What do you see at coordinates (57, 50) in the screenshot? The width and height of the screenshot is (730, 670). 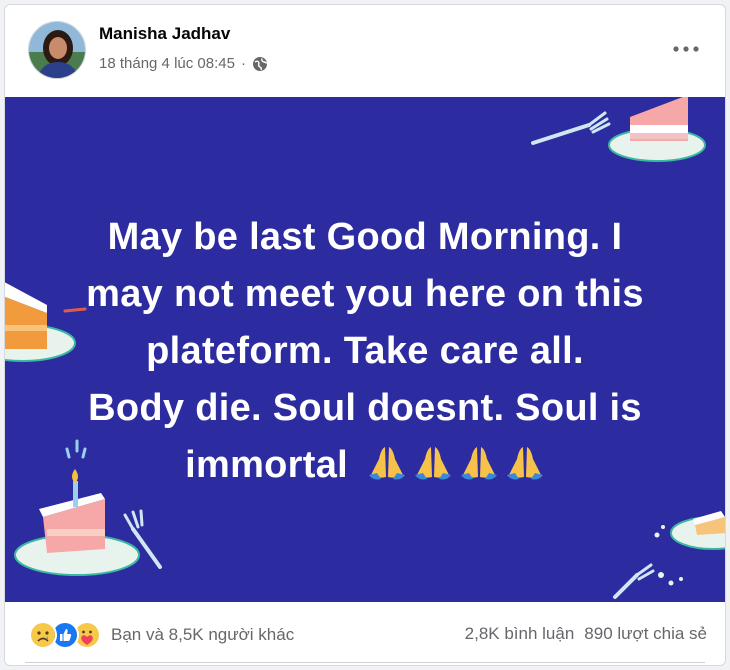 I see `avatar` at bounding box center [57, 50].